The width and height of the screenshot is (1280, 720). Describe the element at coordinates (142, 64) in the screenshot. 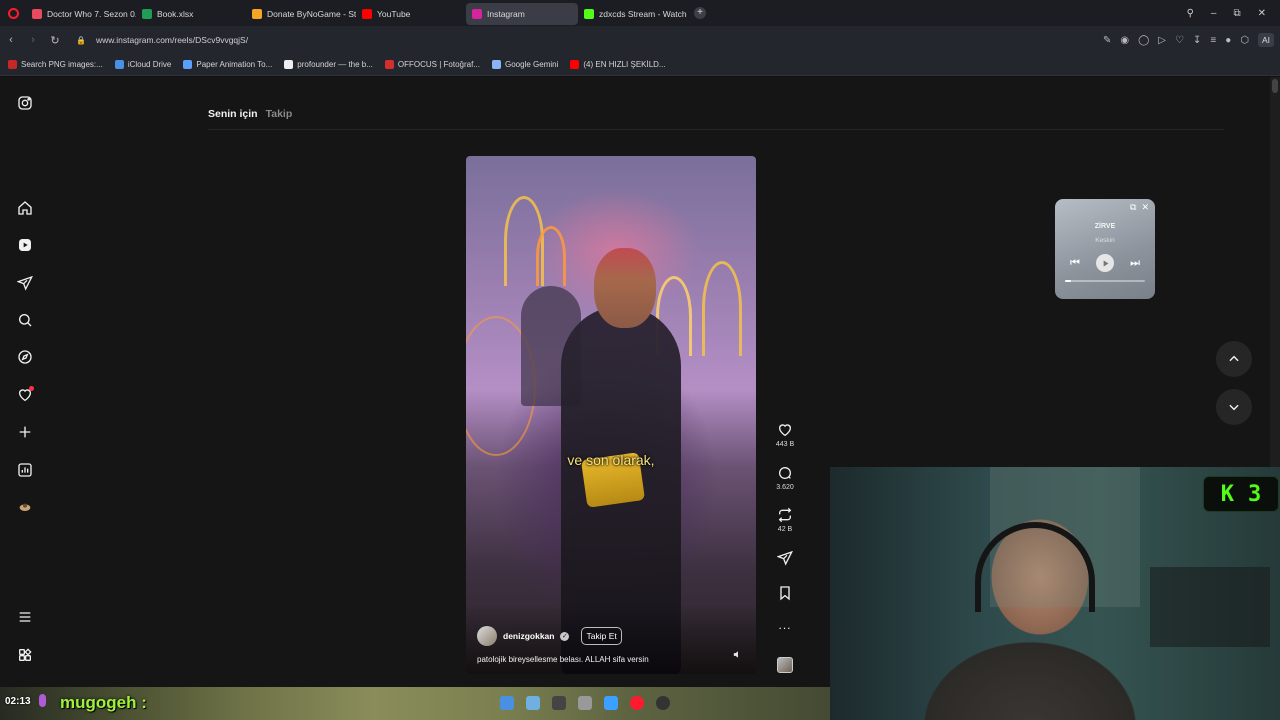

I see `bookmark-item: iCloud Drive` at that location.